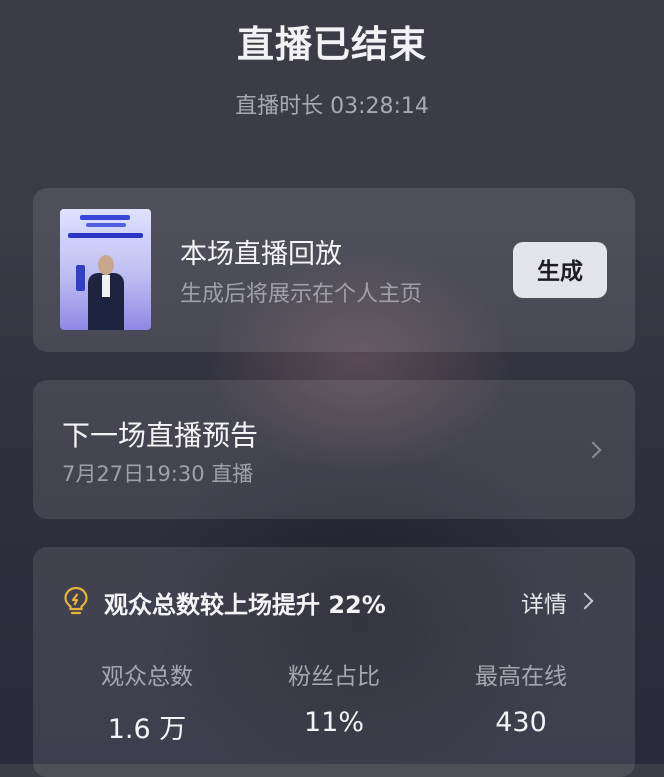  I want to click on live-duration: 直播时长 03:28:14, so click(332, 106).